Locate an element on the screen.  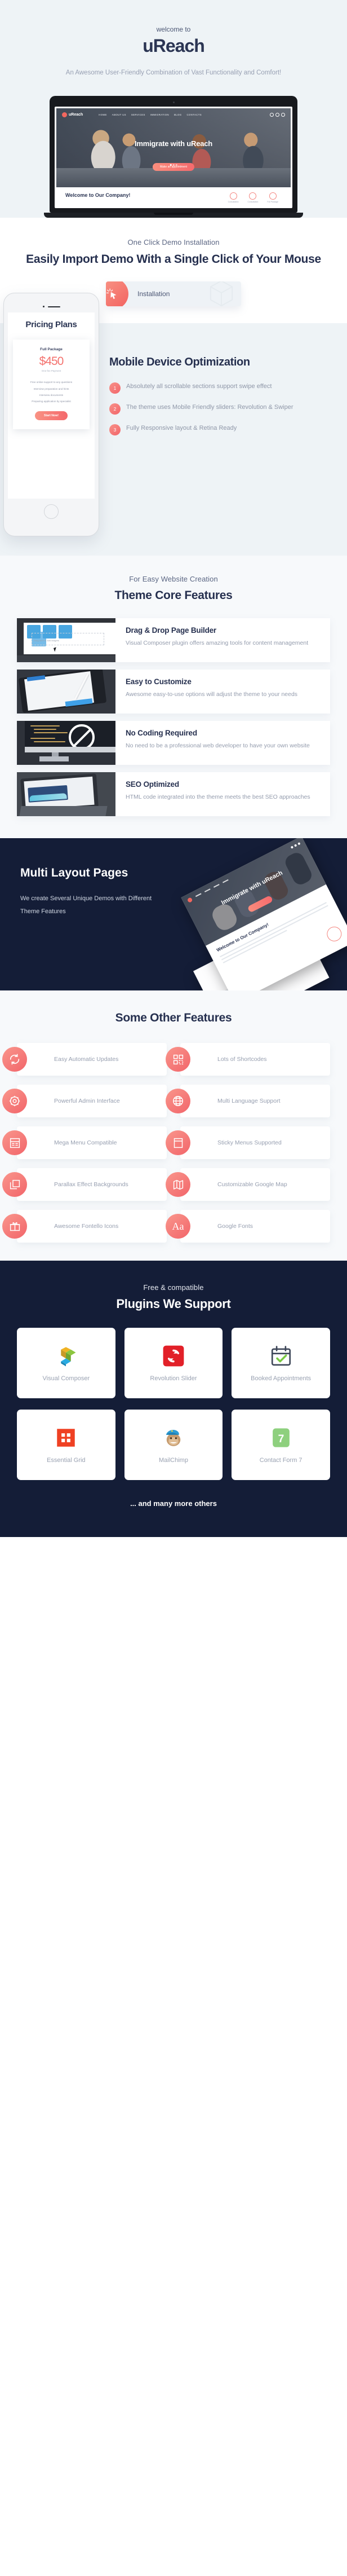
other-feature-label: Easy Automatic Updates is located at coordinates (87, 1059).